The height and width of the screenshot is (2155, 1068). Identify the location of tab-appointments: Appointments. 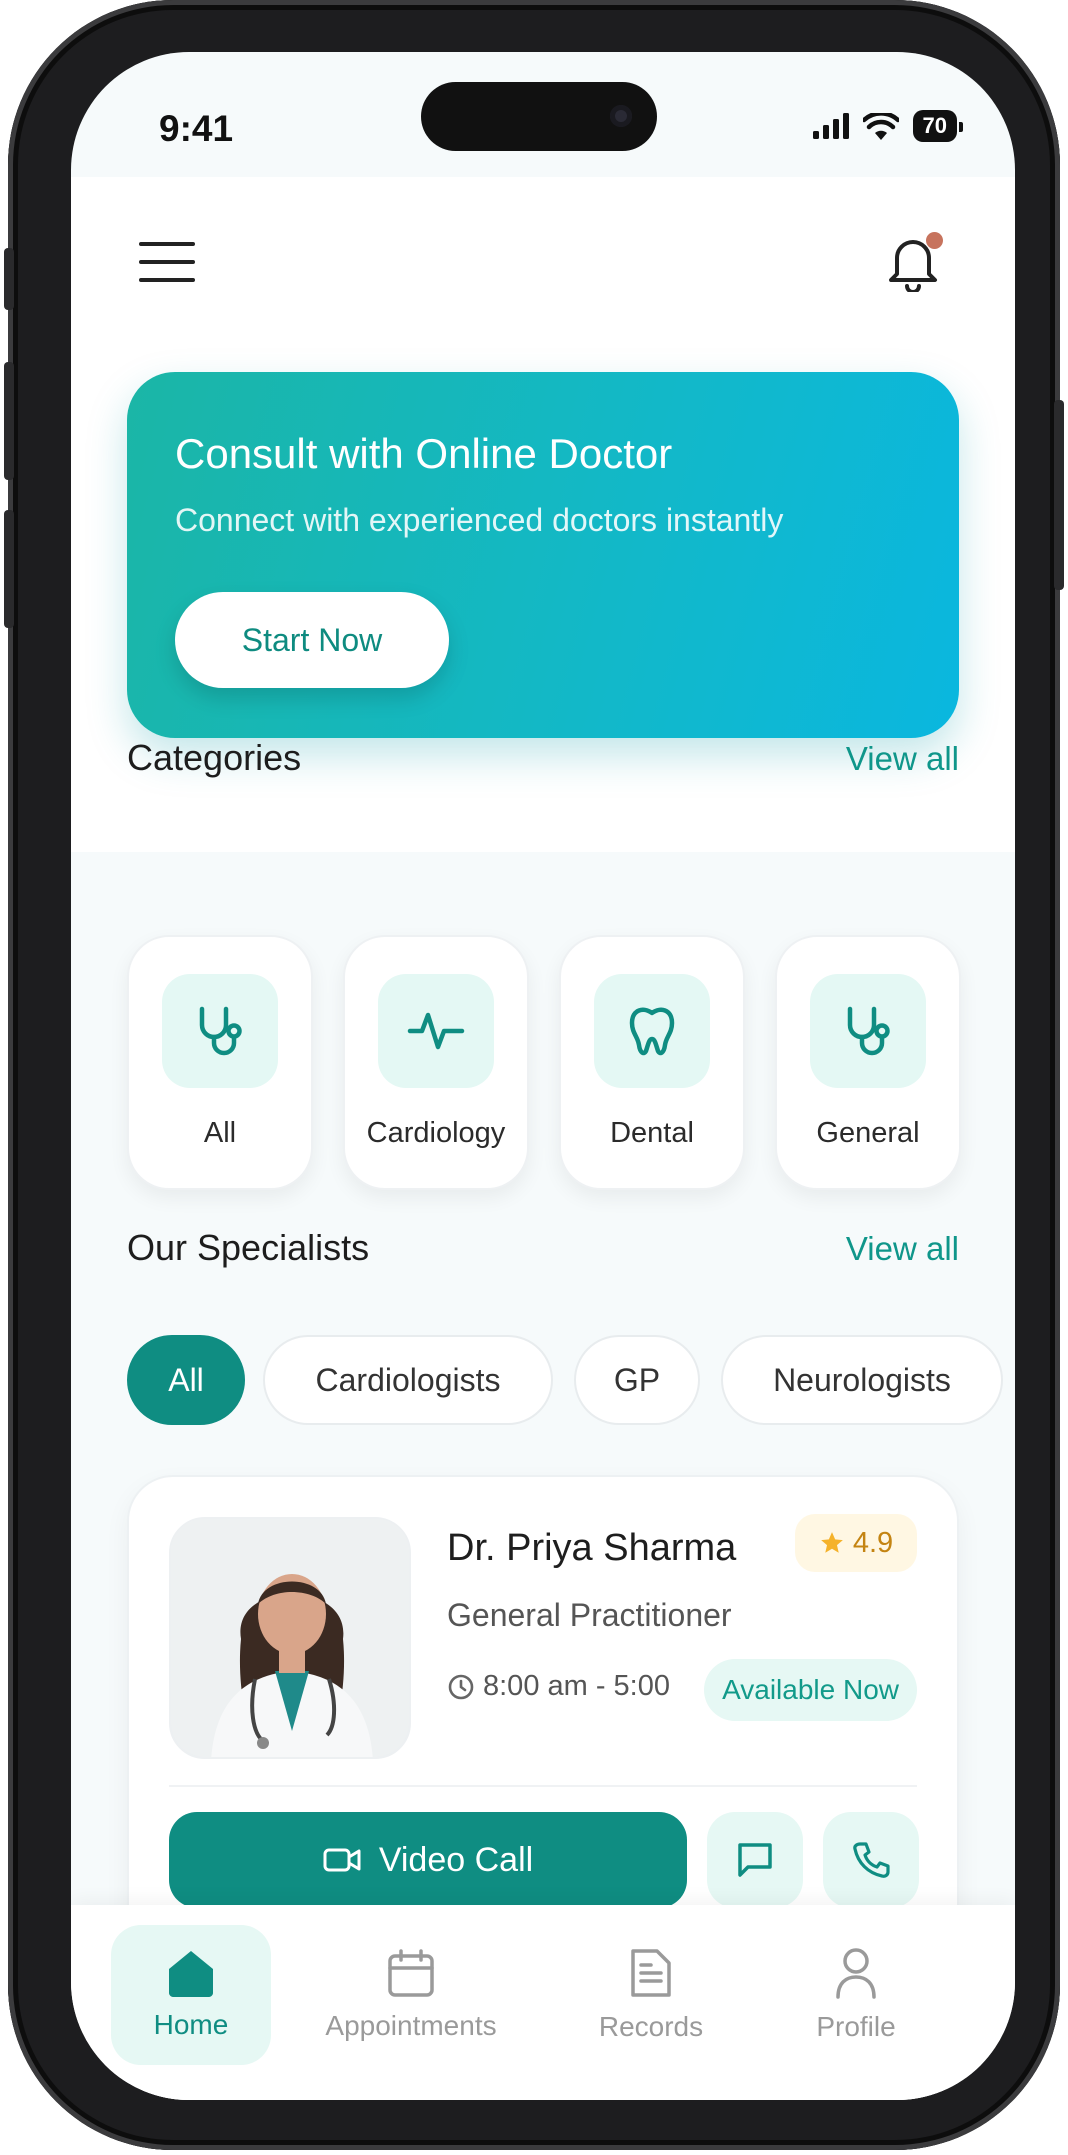
(411, 1995).